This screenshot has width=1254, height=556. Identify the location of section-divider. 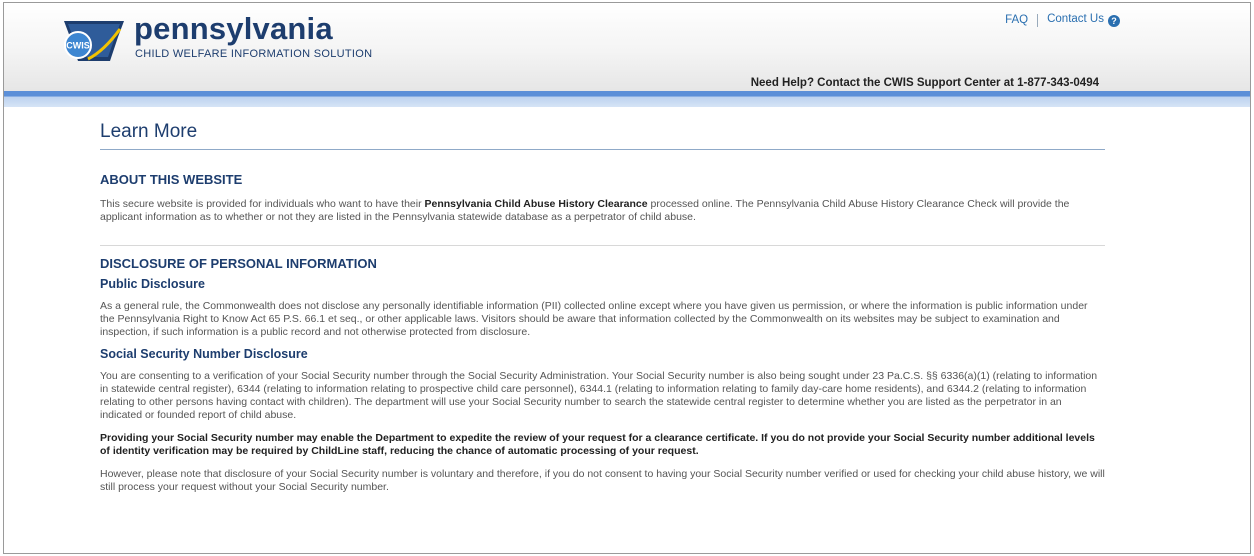
(602, 245).